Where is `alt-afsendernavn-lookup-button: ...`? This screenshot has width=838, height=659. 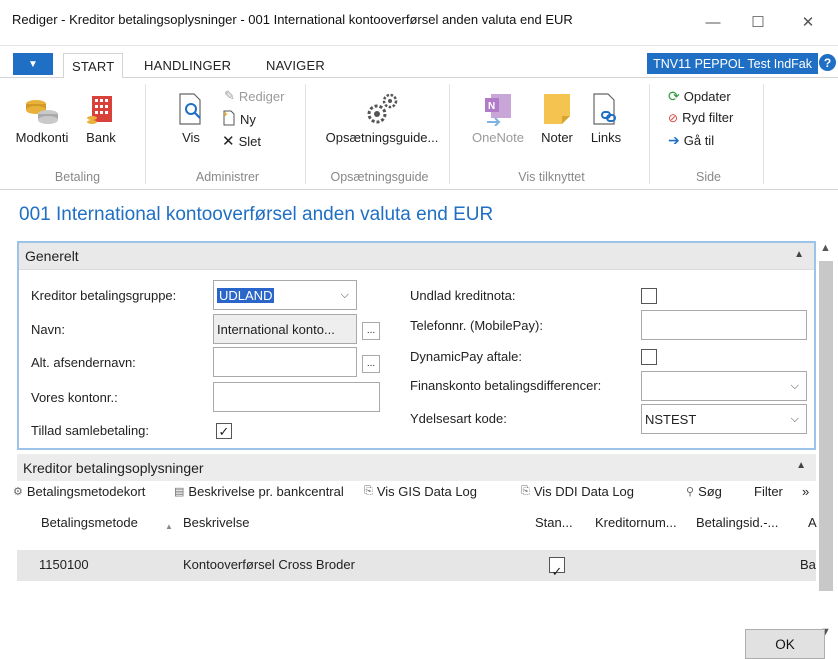 alt-afsendernavn-lookup-button: ... is located at coordinates (371, 364).